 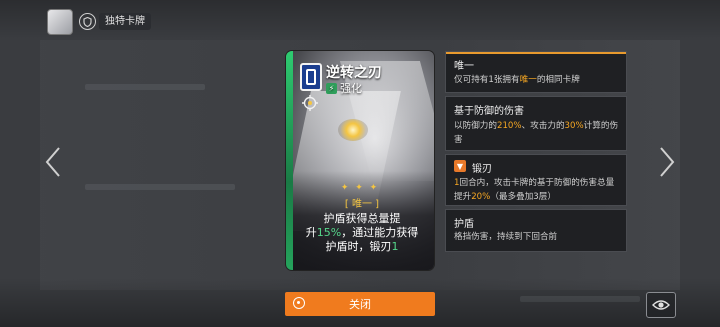 I want to click on info-panel-defense-damage: 基于防御的伤害 以防御力的210%、攻击力的30%计算的伤害, so click(x=536, y=123).